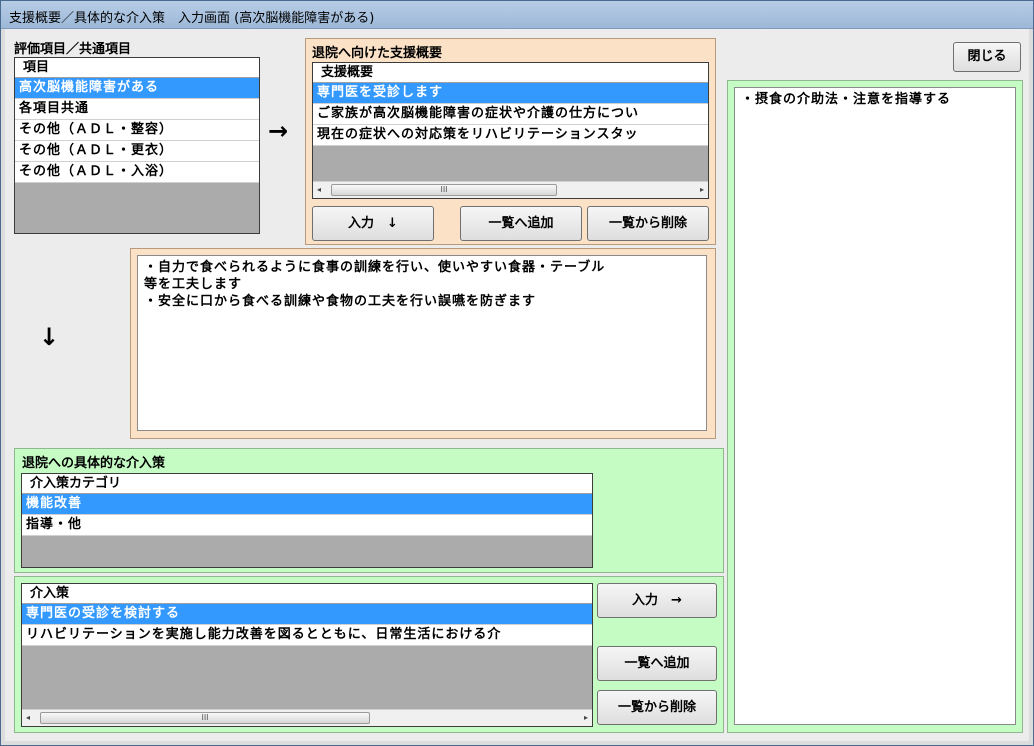 The height and width of the screenshot is (746, 1034). Describe the element at coordinates (340, 301) in the screenshot. I see `support-text-line-2: ・安全に口から食べる訓練や食物の工夫を行い誤嚥を防ぎます` at that location.